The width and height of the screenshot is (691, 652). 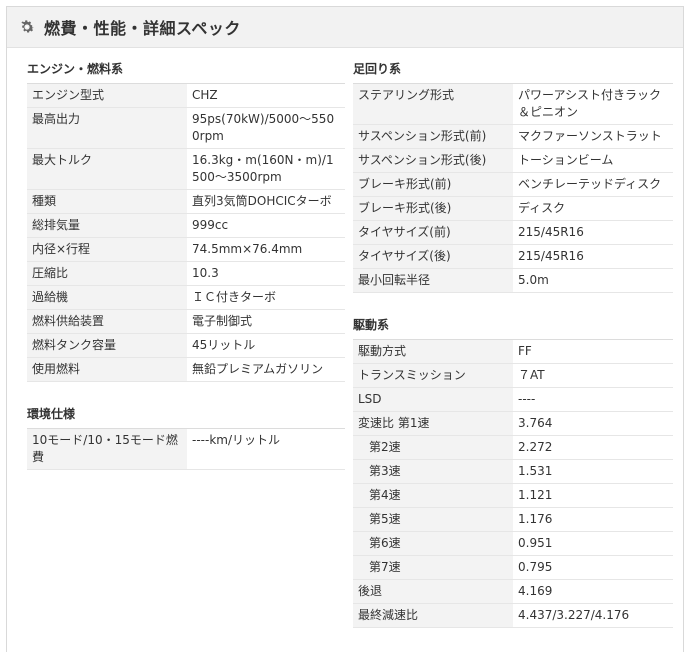 I want to click on spec-row: 最終減速比 4.437/3.227/4.176, so click(x=513, y=615).